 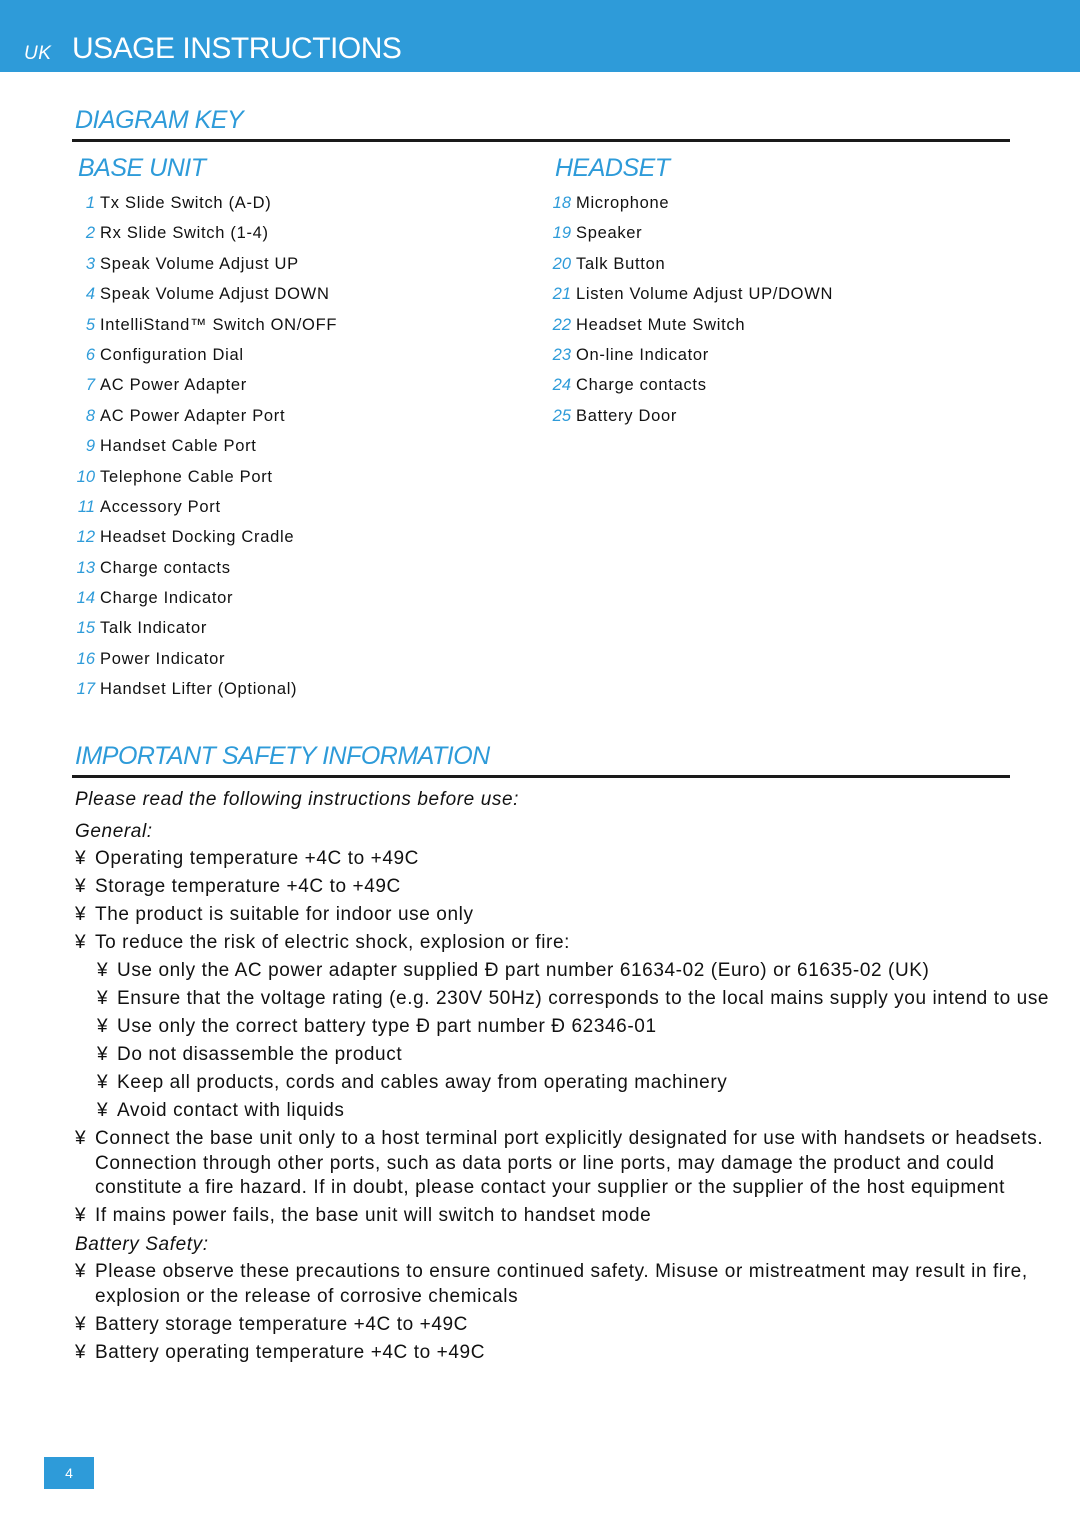 I want to click on key-item: 19 Speaker, so click(x=690, y=239).